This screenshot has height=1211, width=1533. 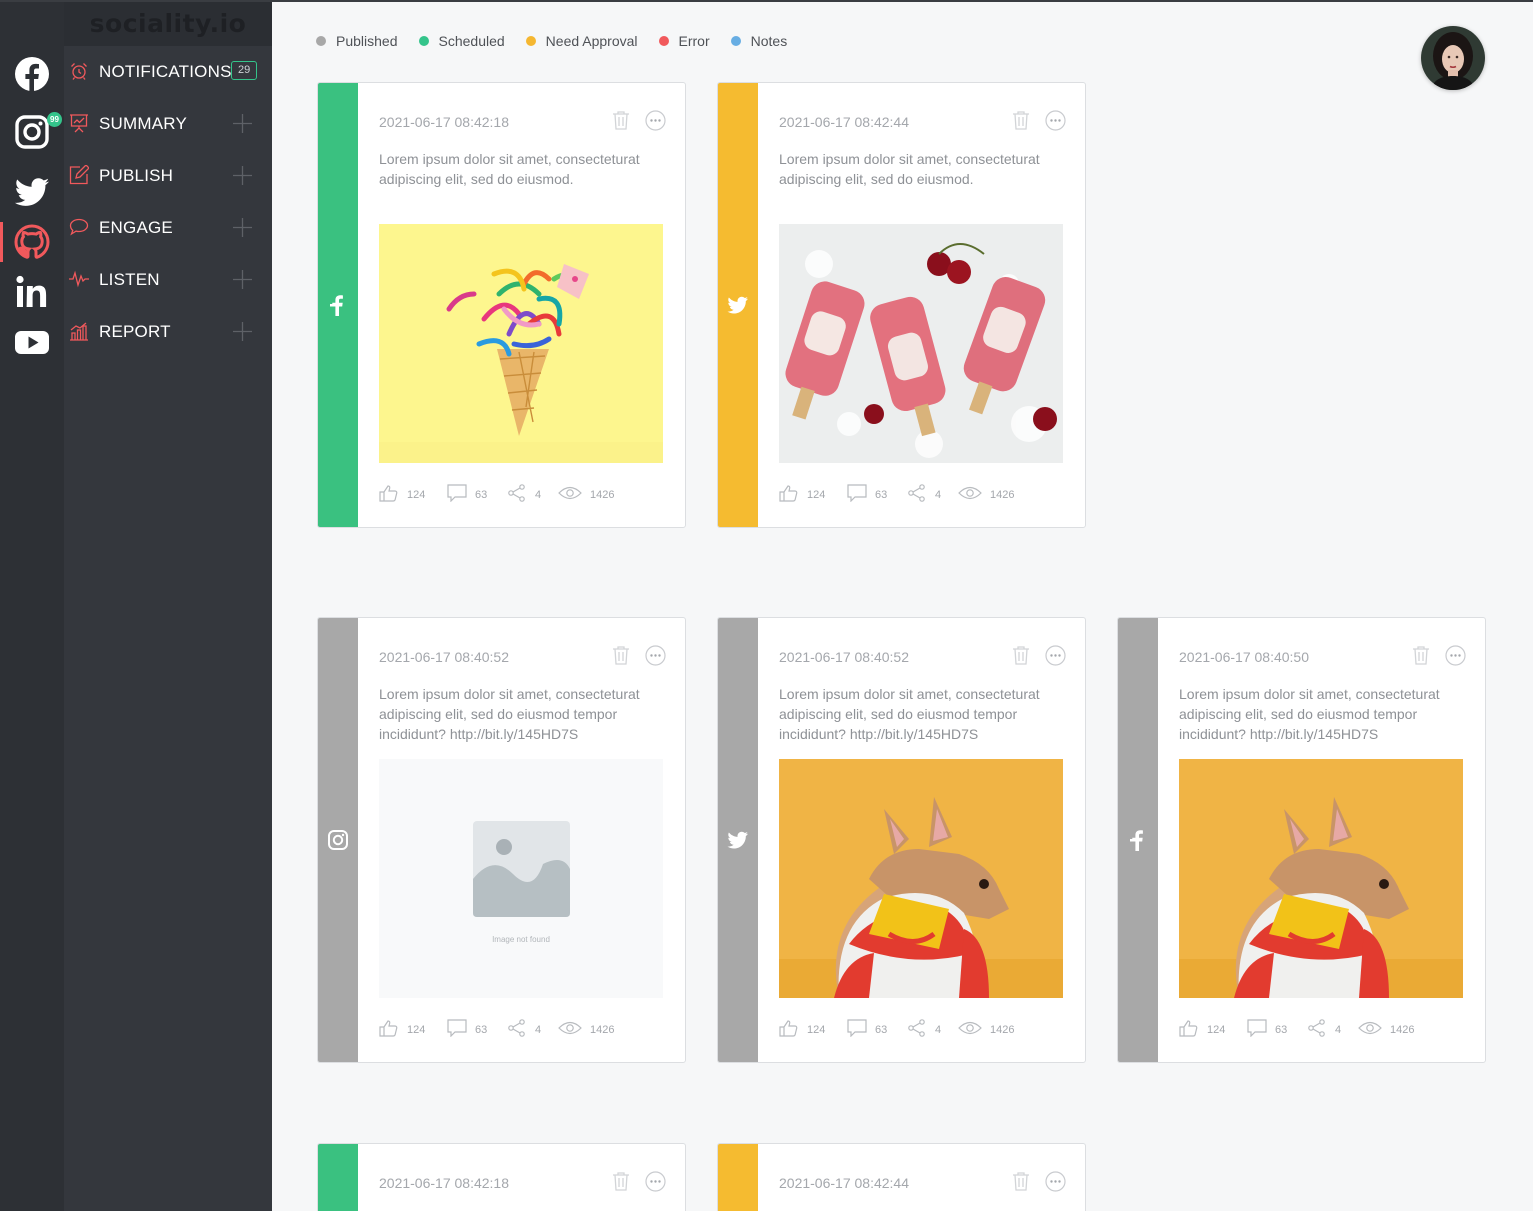 What do you see at coordinates (738, 305) in the screenshot?
I see `status-strip-need-approval` at bounding box center [738, 305].